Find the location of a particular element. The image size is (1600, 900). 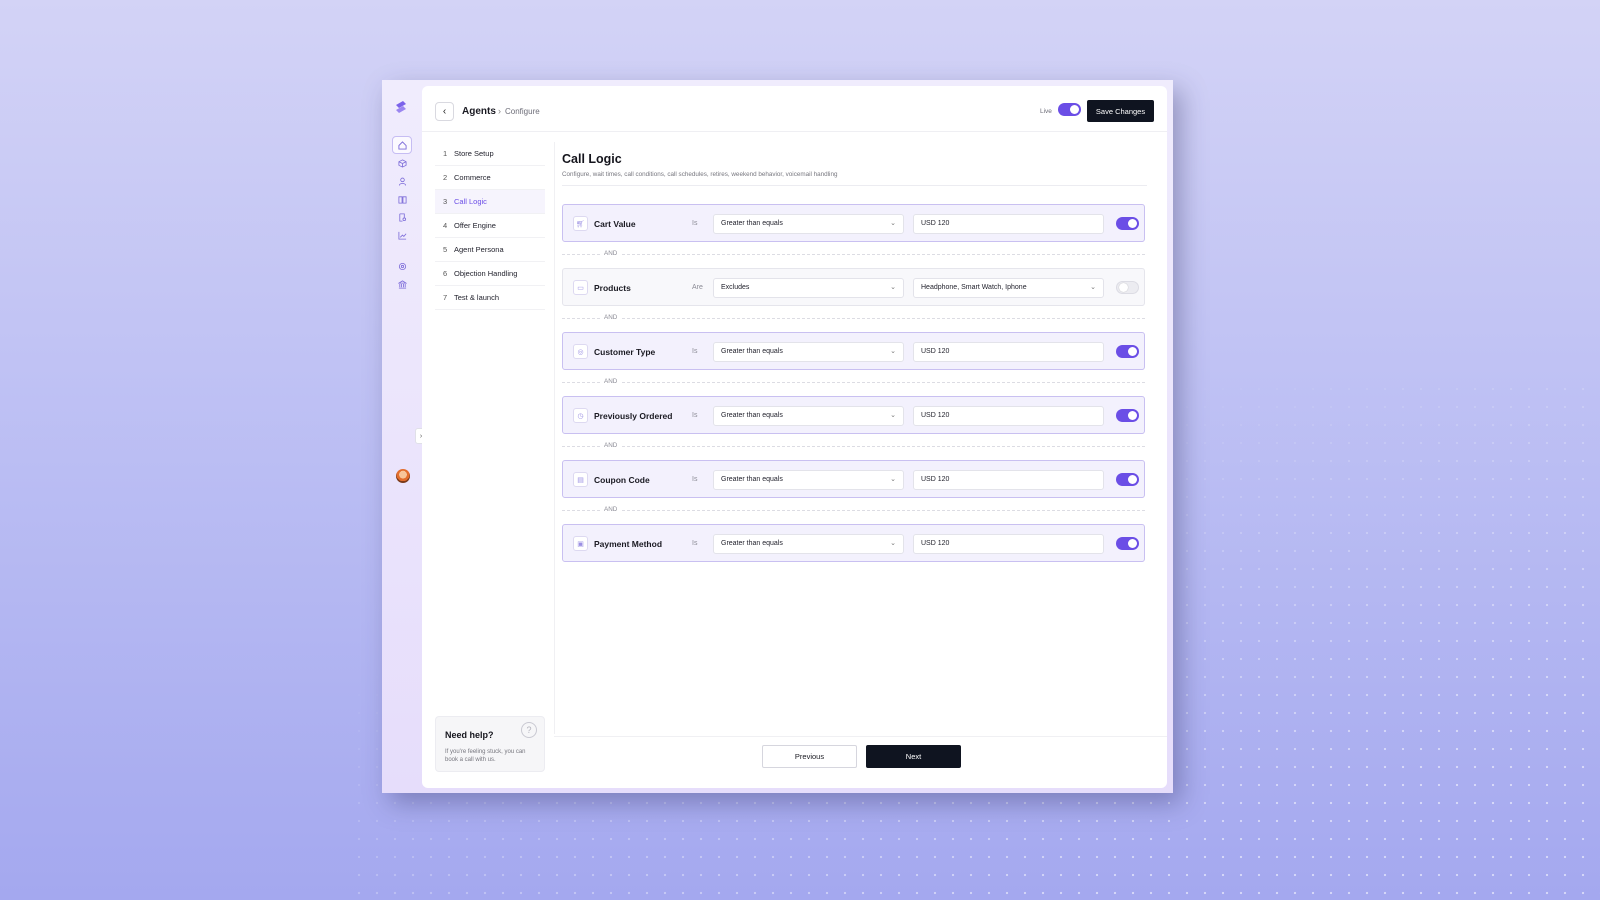

home-icon is located at coordinates (402, 145).